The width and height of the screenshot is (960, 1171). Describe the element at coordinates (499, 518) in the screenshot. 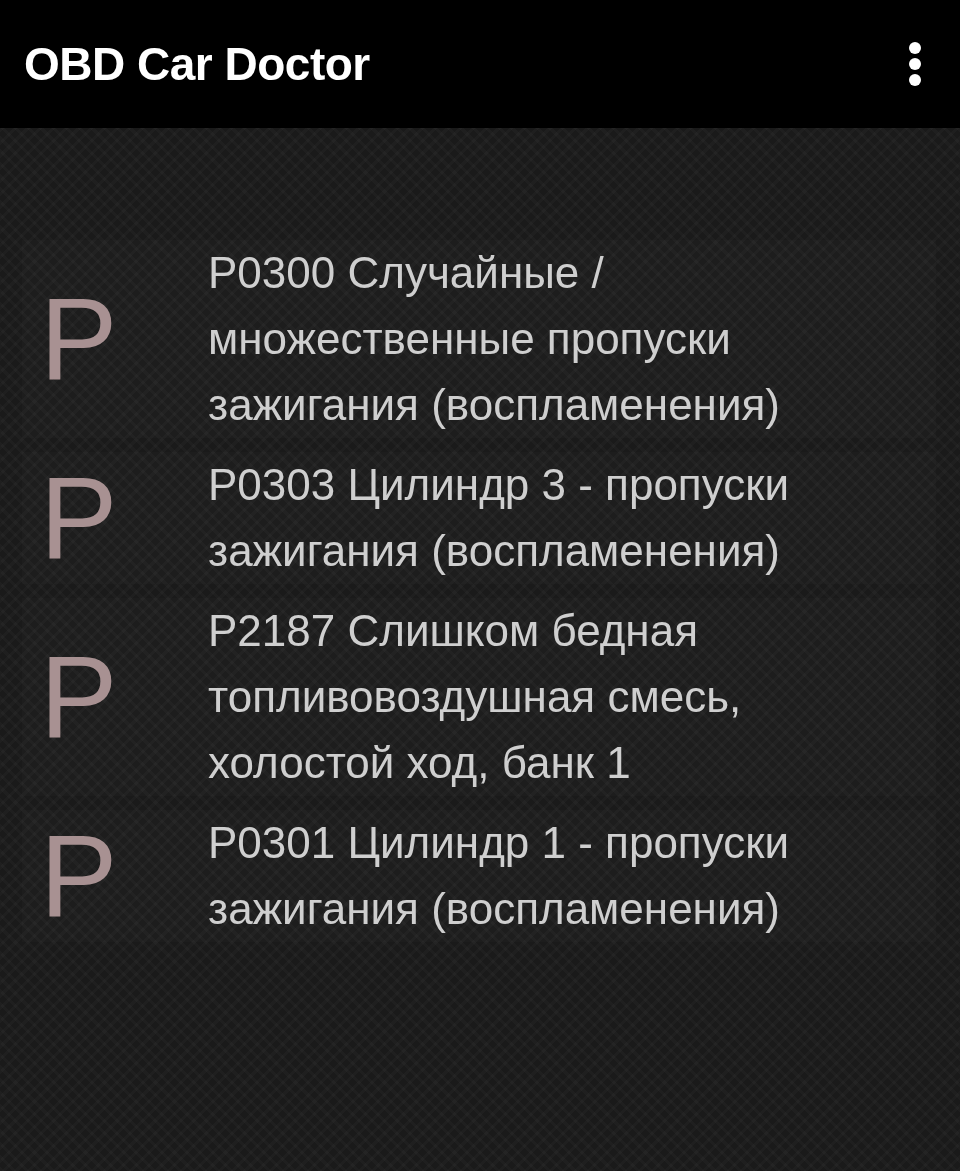

I see `code-description: P0303 Цилиндр 3 - пропуски зажигания (воспламенения)` at that location.